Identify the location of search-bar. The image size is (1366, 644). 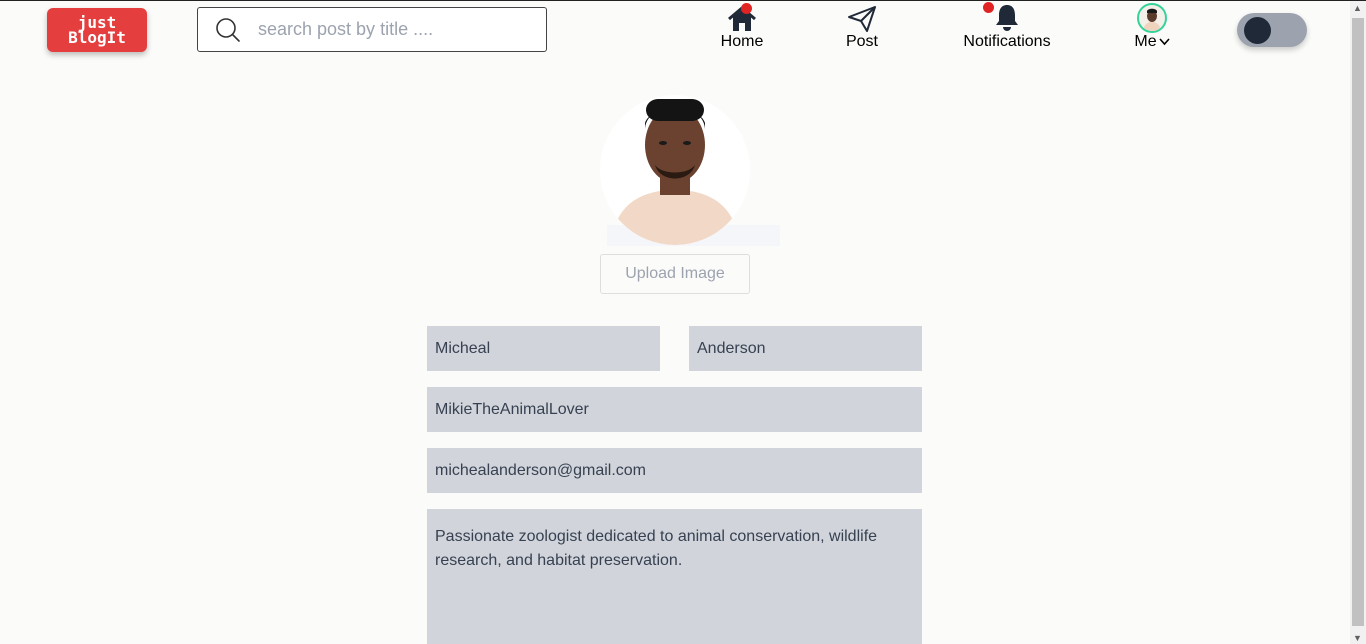
(372, 29).